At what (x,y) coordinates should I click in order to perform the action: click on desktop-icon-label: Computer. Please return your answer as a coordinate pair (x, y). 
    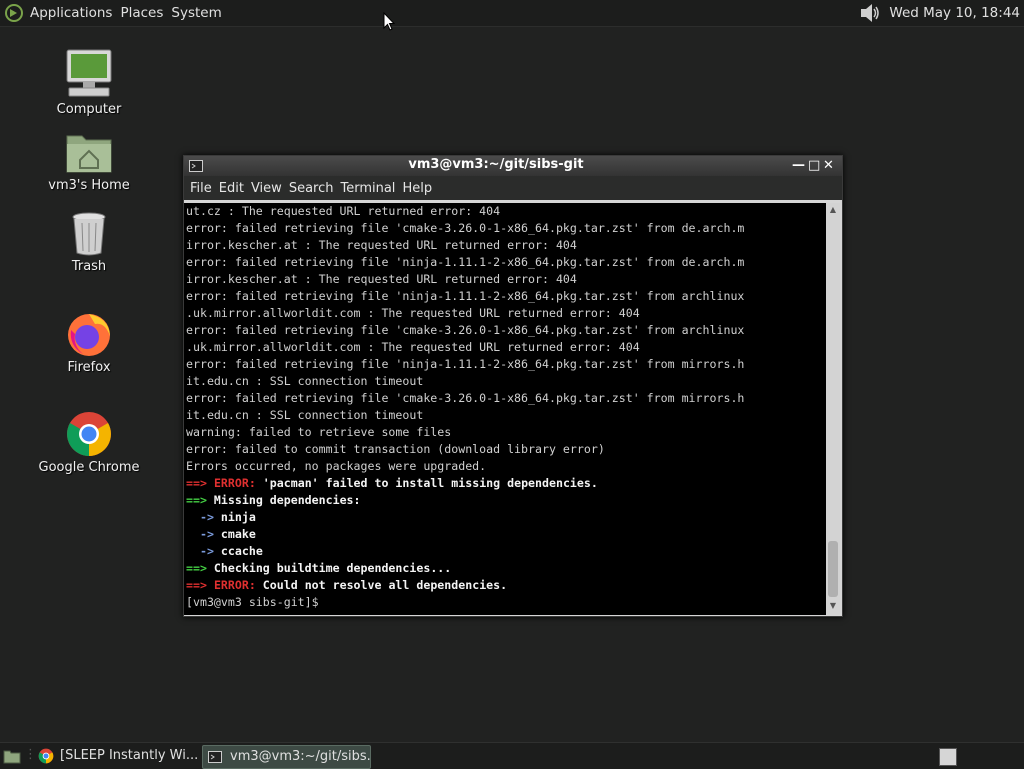
    Looking at the image, I should click on (89, 109).